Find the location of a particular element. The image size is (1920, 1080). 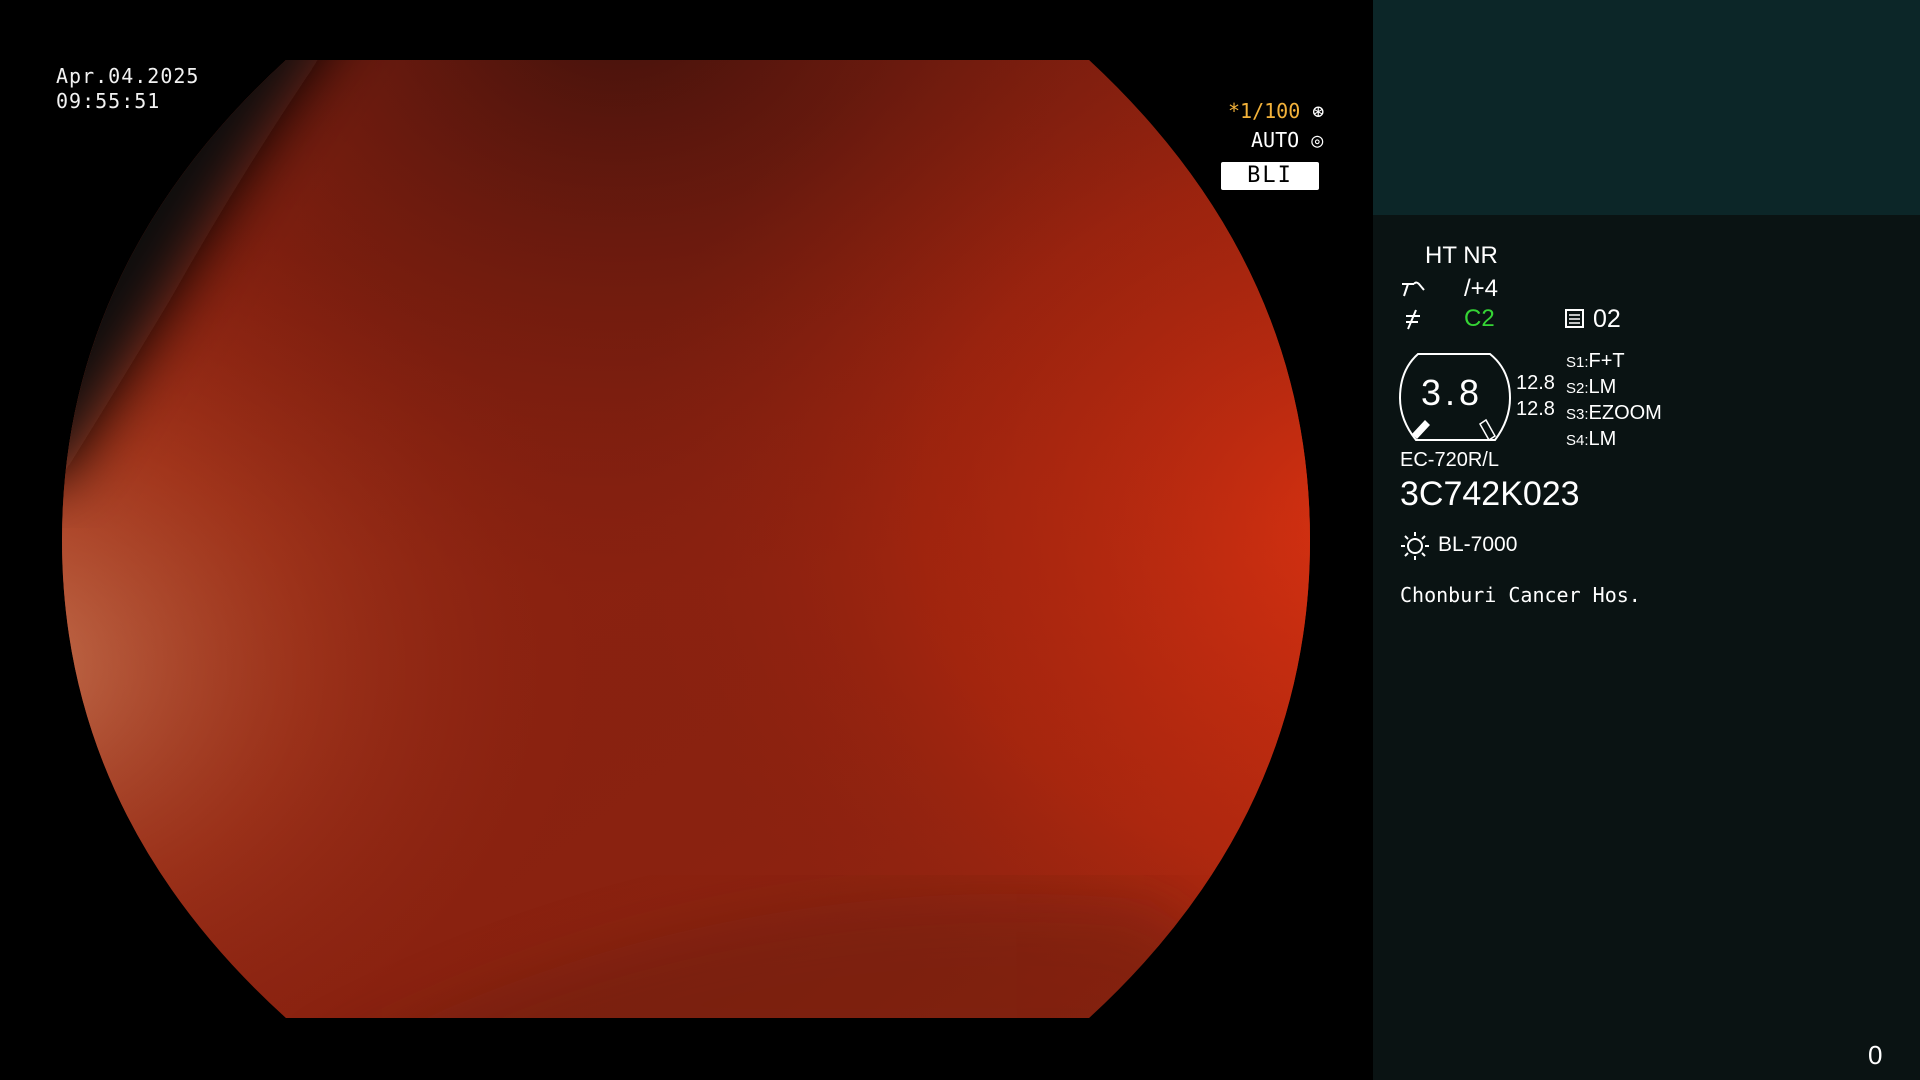

noise-reduction-icon is located at coordinates (1413, 319).